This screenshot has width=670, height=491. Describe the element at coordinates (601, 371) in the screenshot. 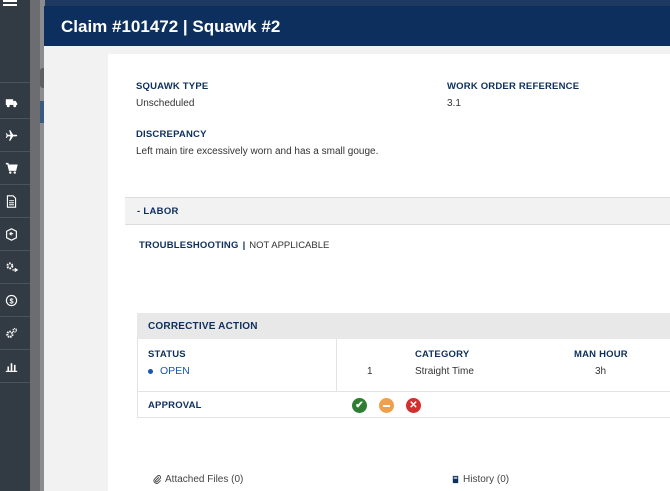

I see `man-hour-value: 3h` at that location.